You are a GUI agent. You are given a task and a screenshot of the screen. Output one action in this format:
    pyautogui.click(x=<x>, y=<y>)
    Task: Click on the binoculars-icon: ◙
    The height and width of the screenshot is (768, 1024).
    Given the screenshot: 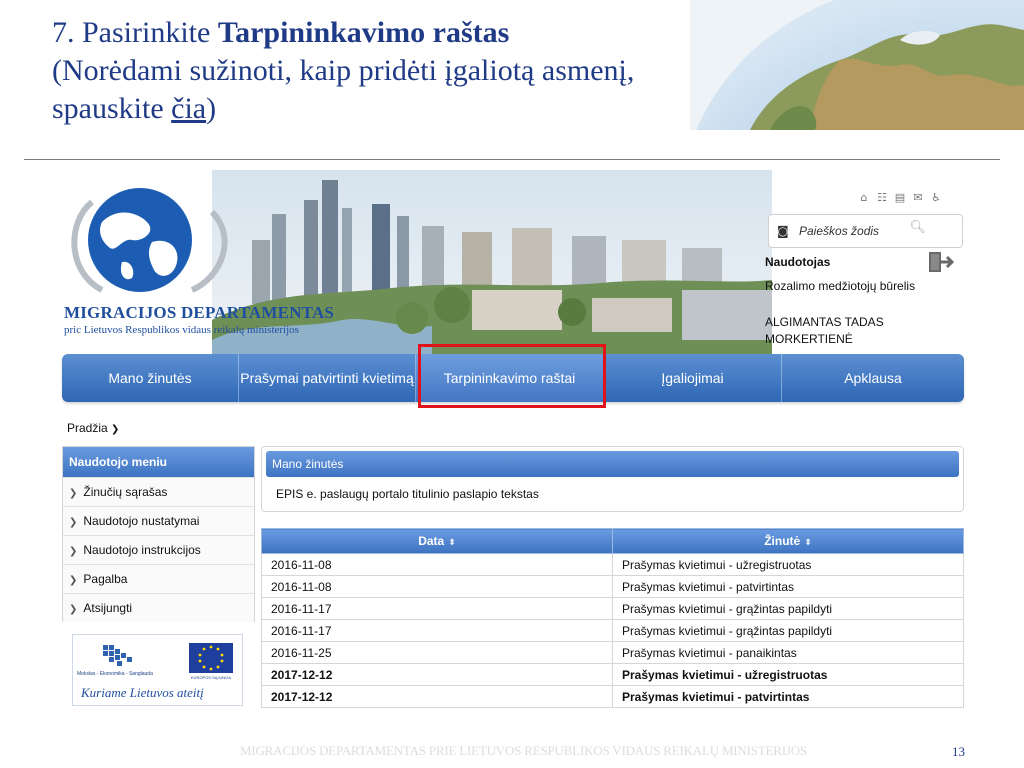 What is the action you would take?
    pyautogui.click(x=783, y=231)
    